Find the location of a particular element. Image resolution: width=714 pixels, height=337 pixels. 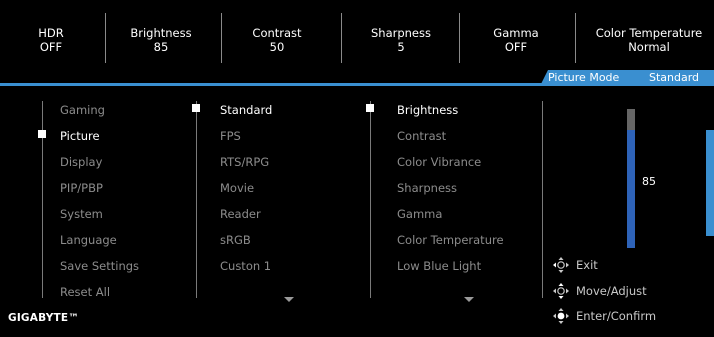

help-exit-label: Exit is located at coordinates (587, 265).